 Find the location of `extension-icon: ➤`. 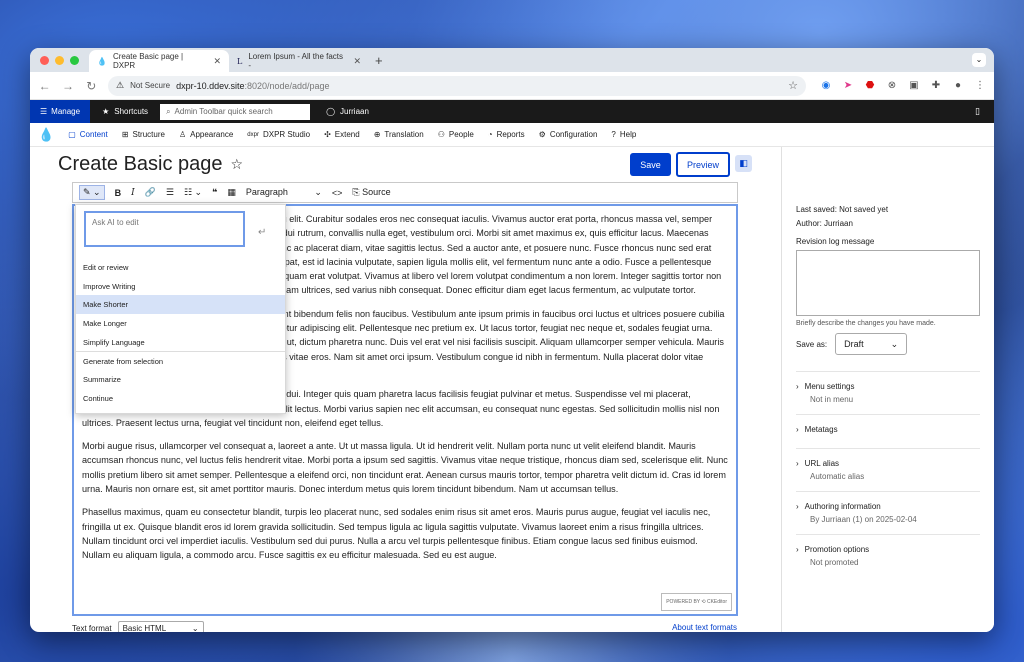

extension-icon: ➤ is located at coordinates (848, 85).